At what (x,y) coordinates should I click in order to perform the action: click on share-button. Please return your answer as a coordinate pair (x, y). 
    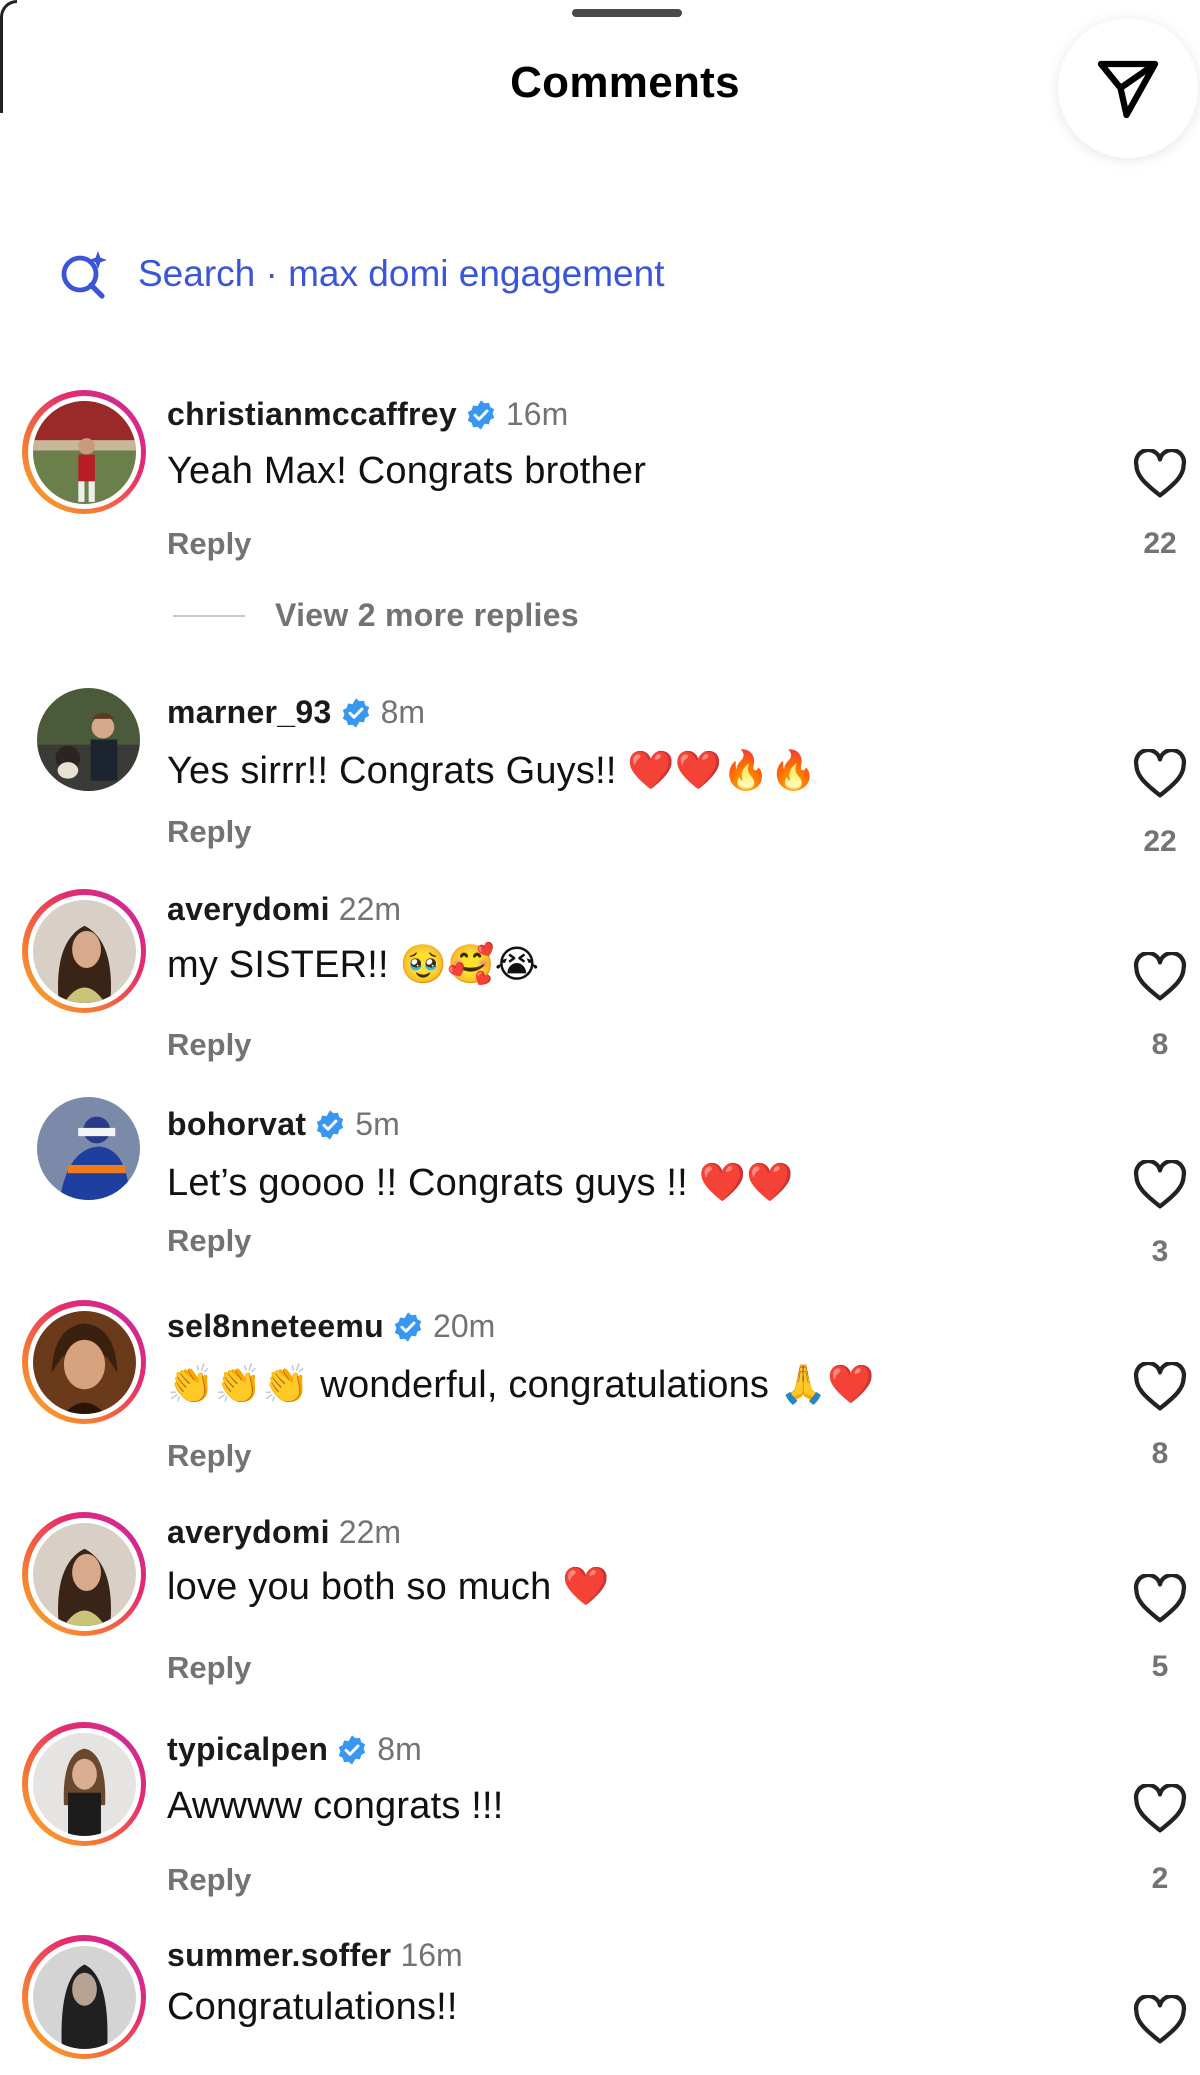
    Looking at the image, I should click on (1128, 88).